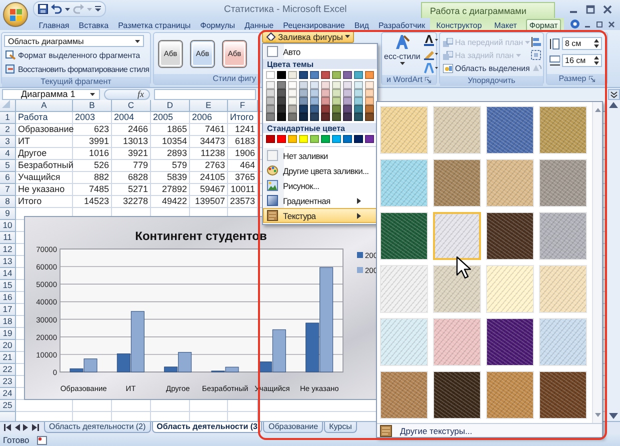  What do you see at coordinates (402, 42) in the screenshot?
I see `wordart-styles-icon` at bounding box center [402, 42].